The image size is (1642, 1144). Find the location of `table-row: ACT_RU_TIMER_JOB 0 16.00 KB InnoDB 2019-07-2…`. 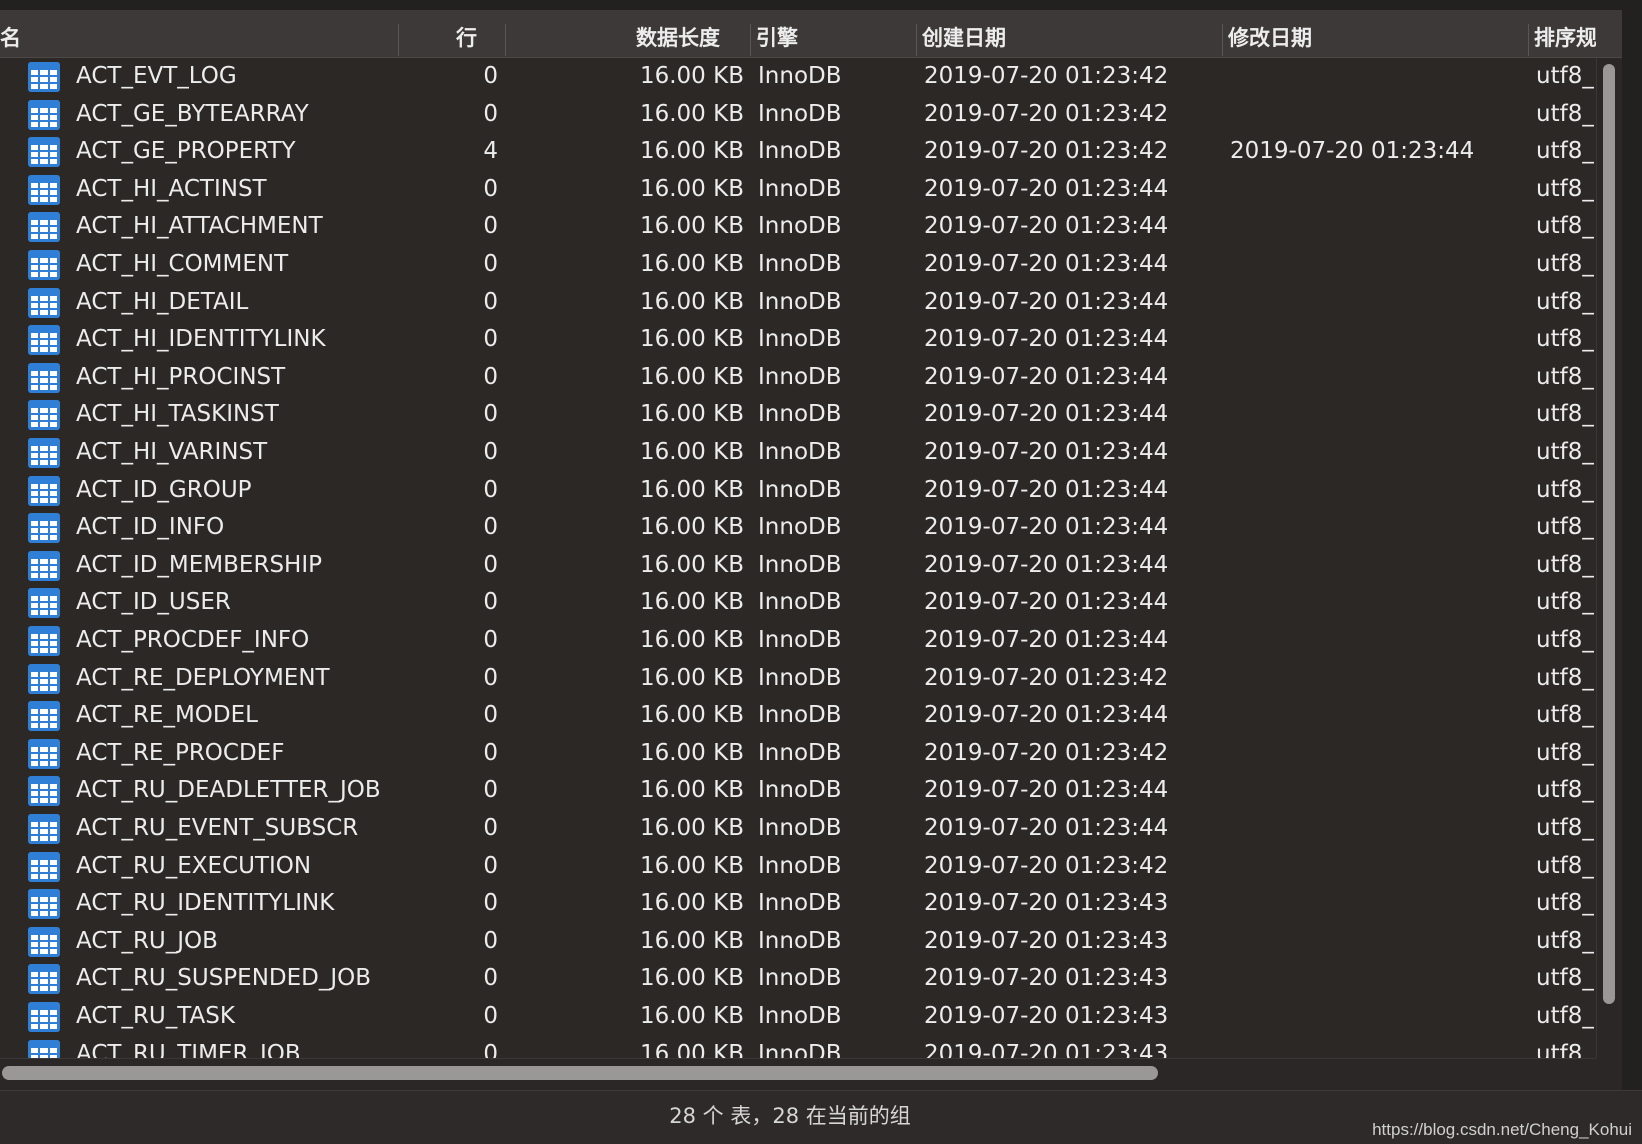

table-row: ACT_RU_TIMER_JOB 0 16.00 KB InnoDB 2019-07-2… is located at coordinates (800, 1047).